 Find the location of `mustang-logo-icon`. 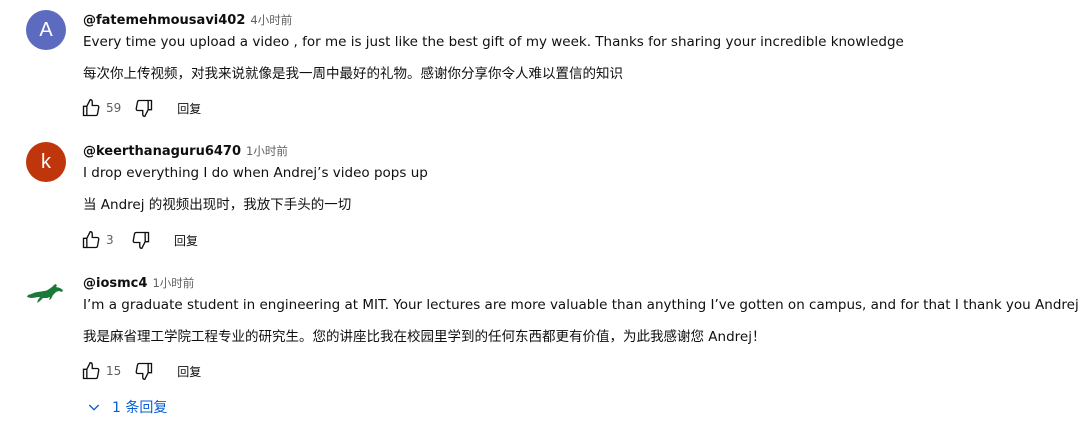

mustang-logo-icon is located at coordinates (45, 293).